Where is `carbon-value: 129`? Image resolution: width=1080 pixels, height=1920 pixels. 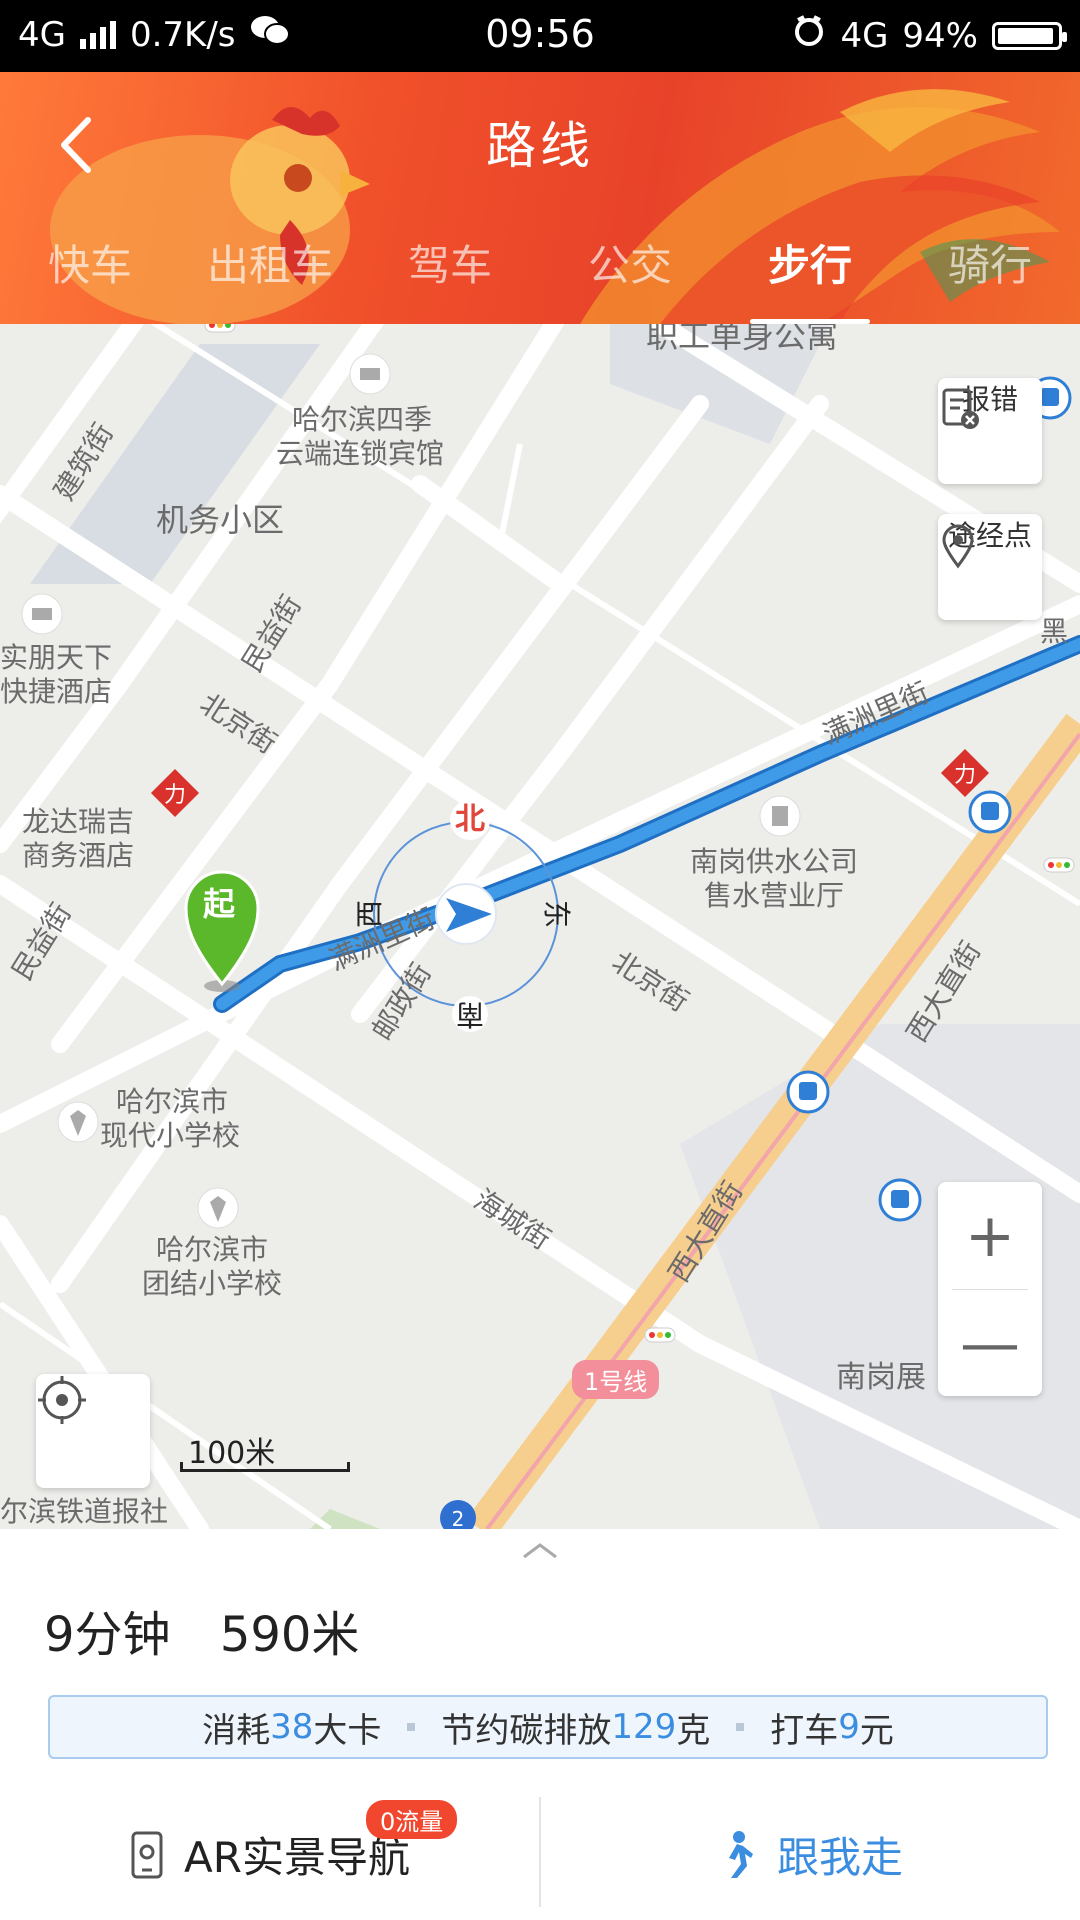
carbon-value: 129 is located at coordinates (644, 1727).